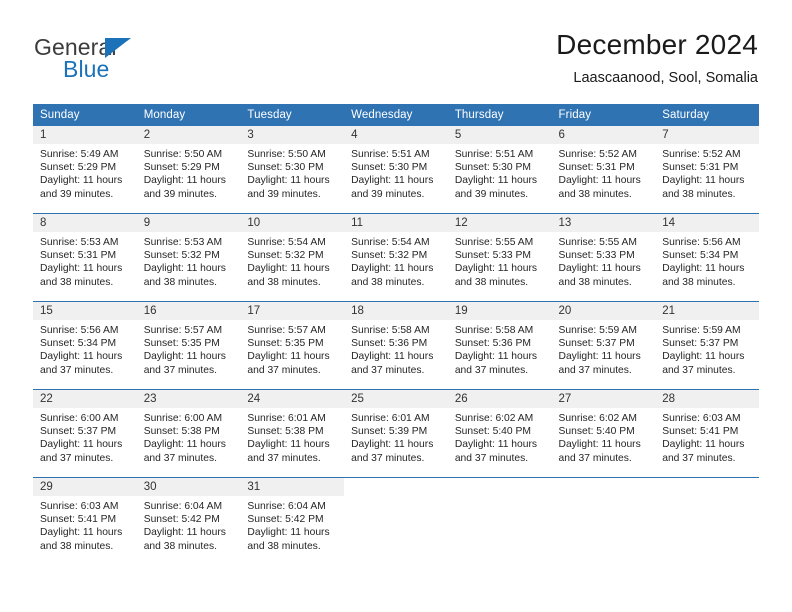 This screenshot has height=612, width=792. Describe the element at coordinates (85, 223) in the screenshot. I see `day-number: 8` at that location.